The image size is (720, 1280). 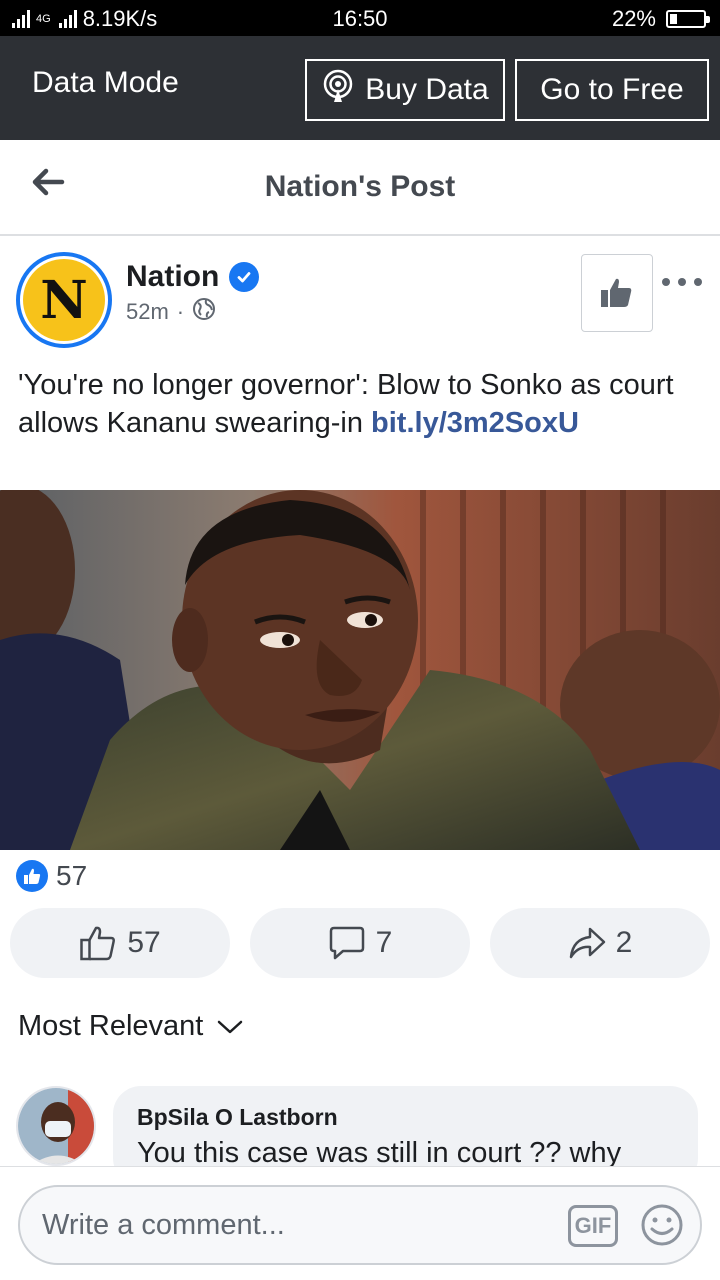 What do you see at coordinates (405, 1117) in the screenshot?
I see `comment-author: BpSila O Lastborn` at bounding box center [405, 1117].